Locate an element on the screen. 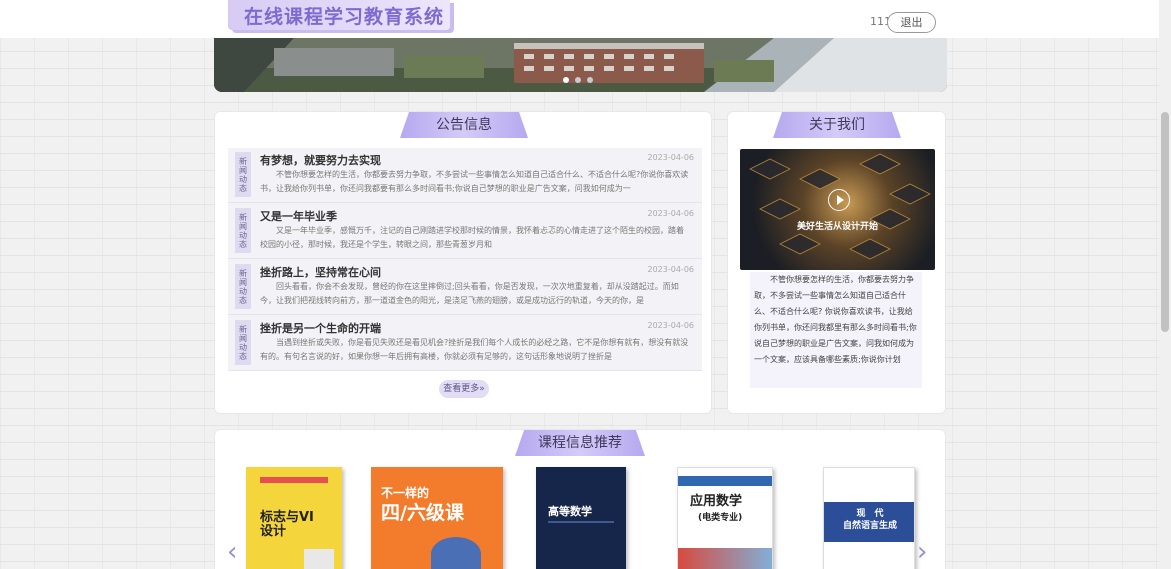 This screenshot has width=1171, height=569. book-title: 应用数学 (电类专业) is located at coordinates (716, 510).